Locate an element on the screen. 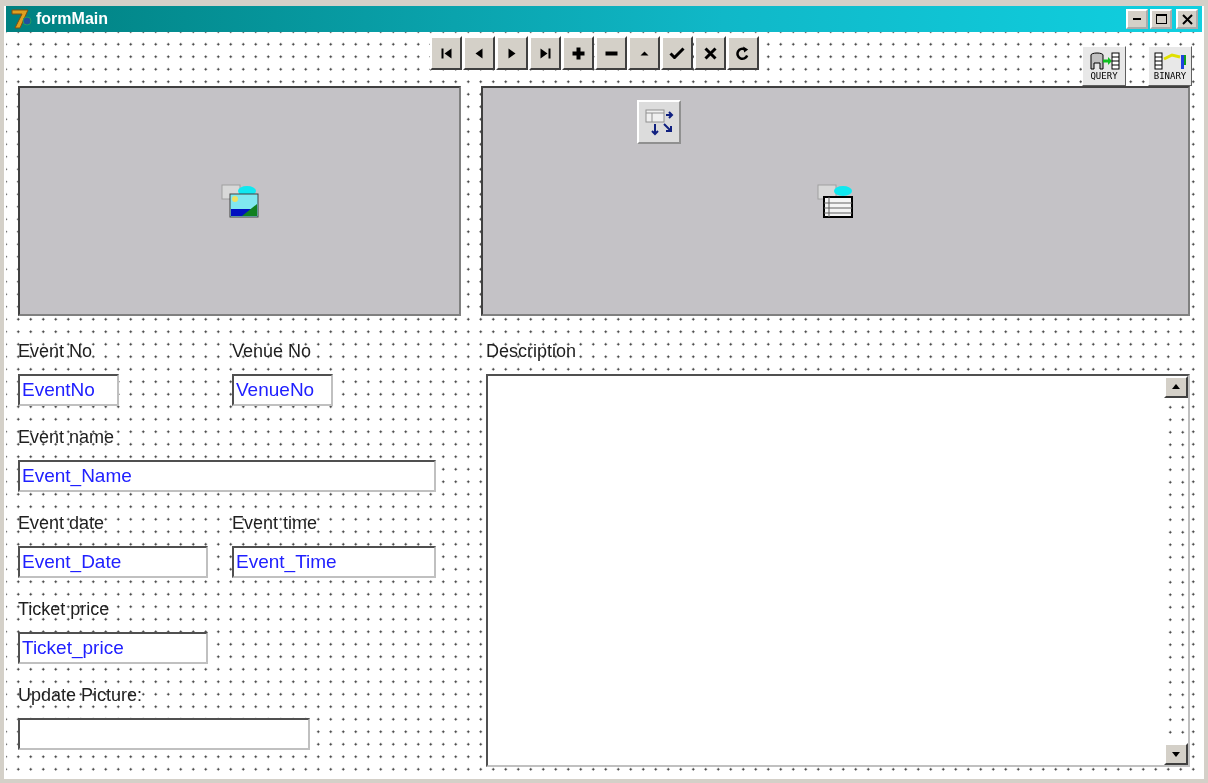 The image size is (1208, 783). app-logo-icon is located at coordinates (21, 19).